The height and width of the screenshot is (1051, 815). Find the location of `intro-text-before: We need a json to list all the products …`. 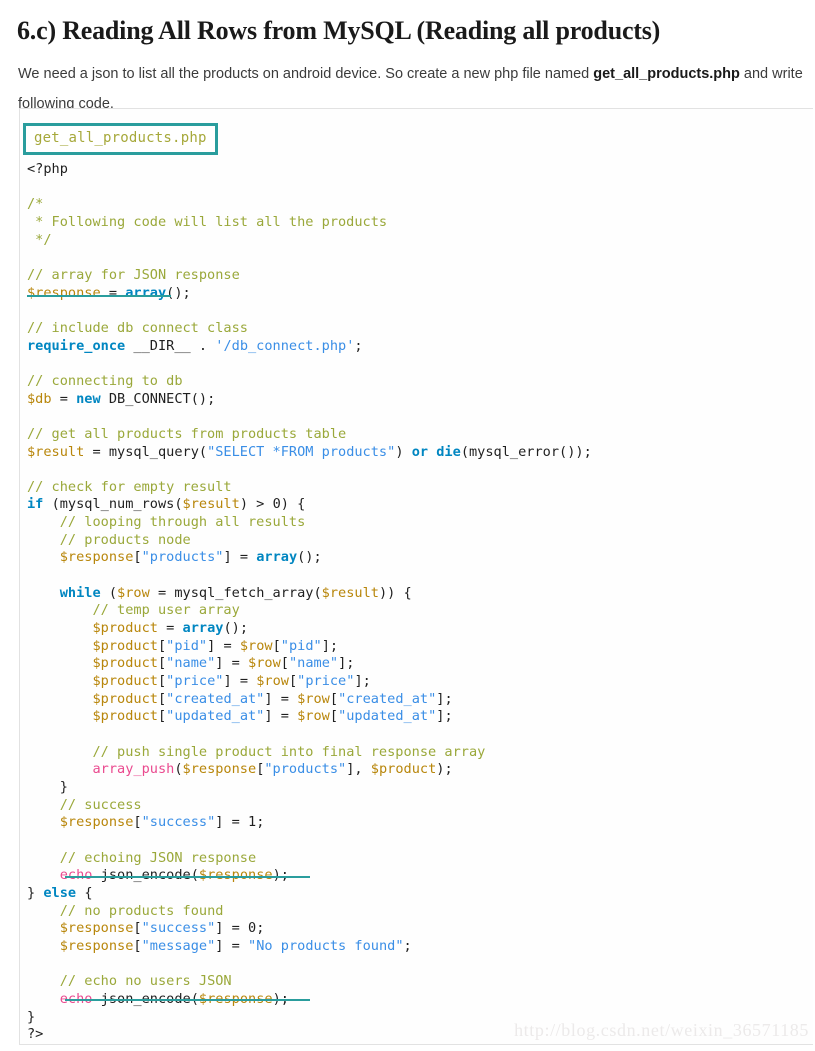

intro-text-before: We need a json to list all the products … is located at coordinates (306, 73).